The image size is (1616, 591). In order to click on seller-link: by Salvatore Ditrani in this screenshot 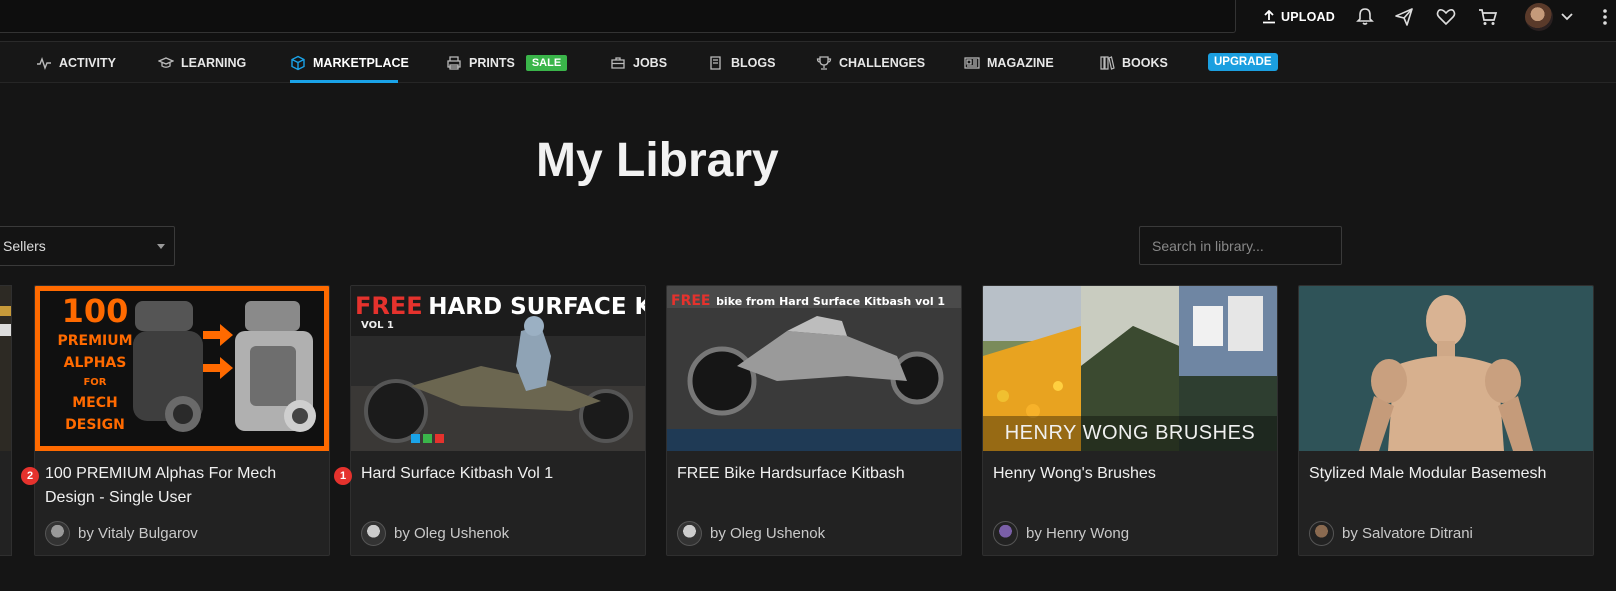, I will do `click(1391, 533)`.